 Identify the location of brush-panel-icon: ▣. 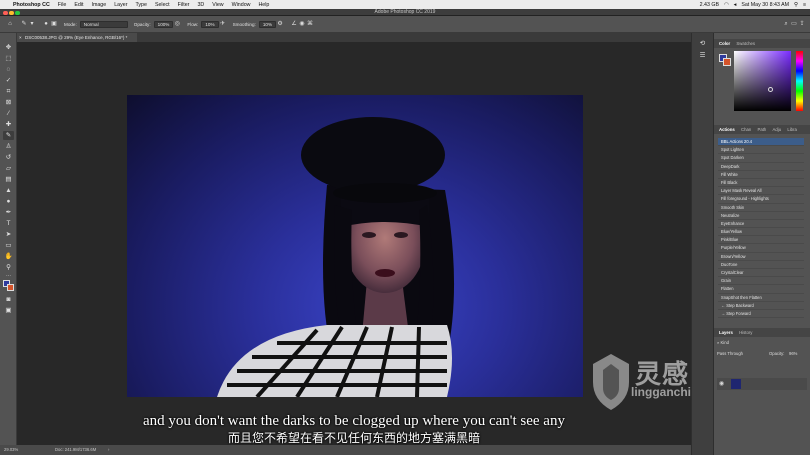
(54, 24).